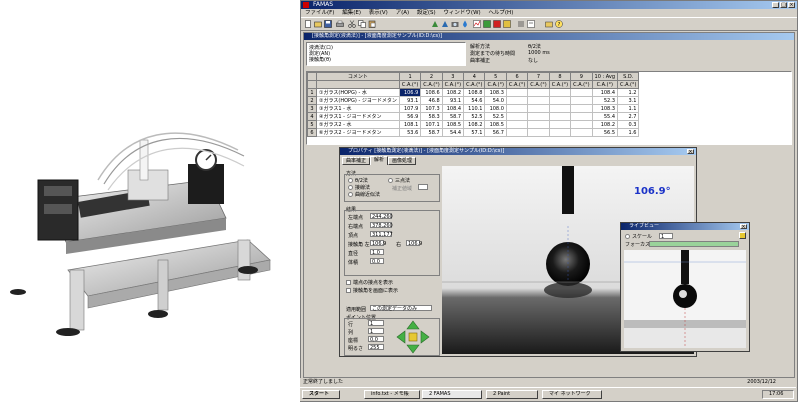 This screenshot has height=408, width=800. Describe the element at coordinates (318, 24) in the screenshot. I see `open-icon` at that location.